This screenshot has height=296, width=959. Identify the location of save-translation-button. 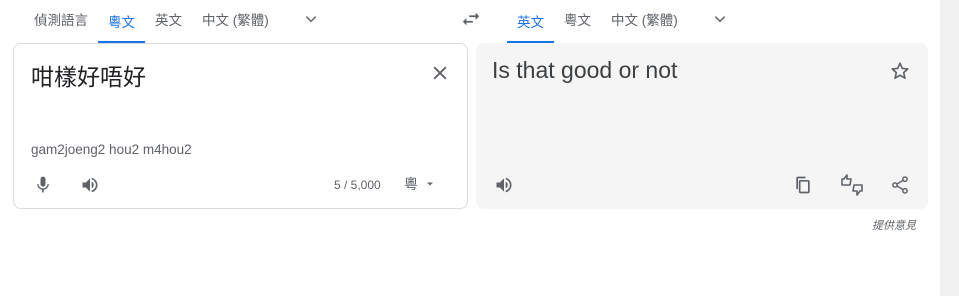
(900, 71).